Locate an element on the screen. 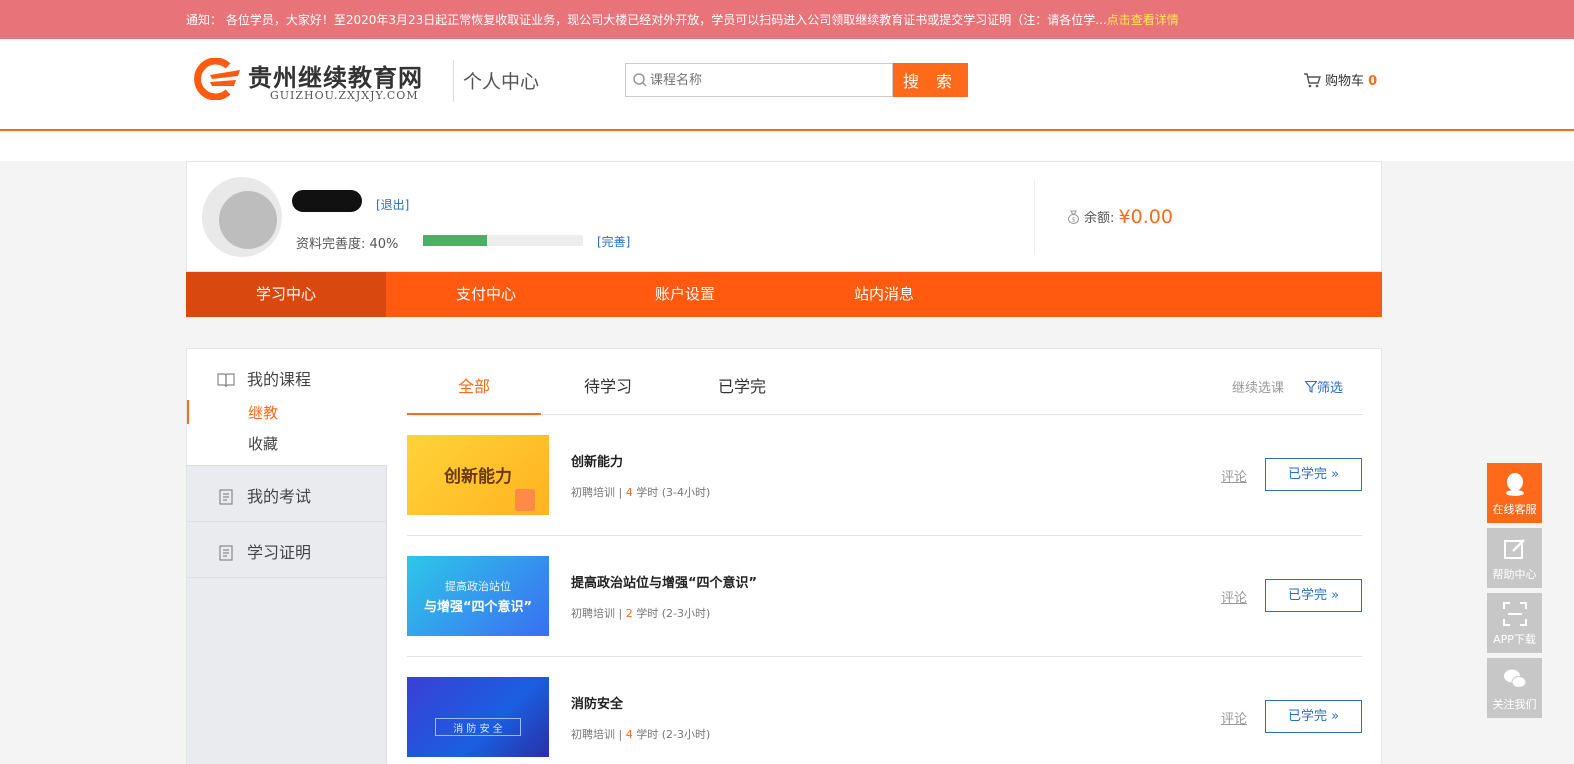 The height and width of the screenshot is (764, 1574). sidebar-item-certificates: 学习证明 is located at coordinates (287, 550).